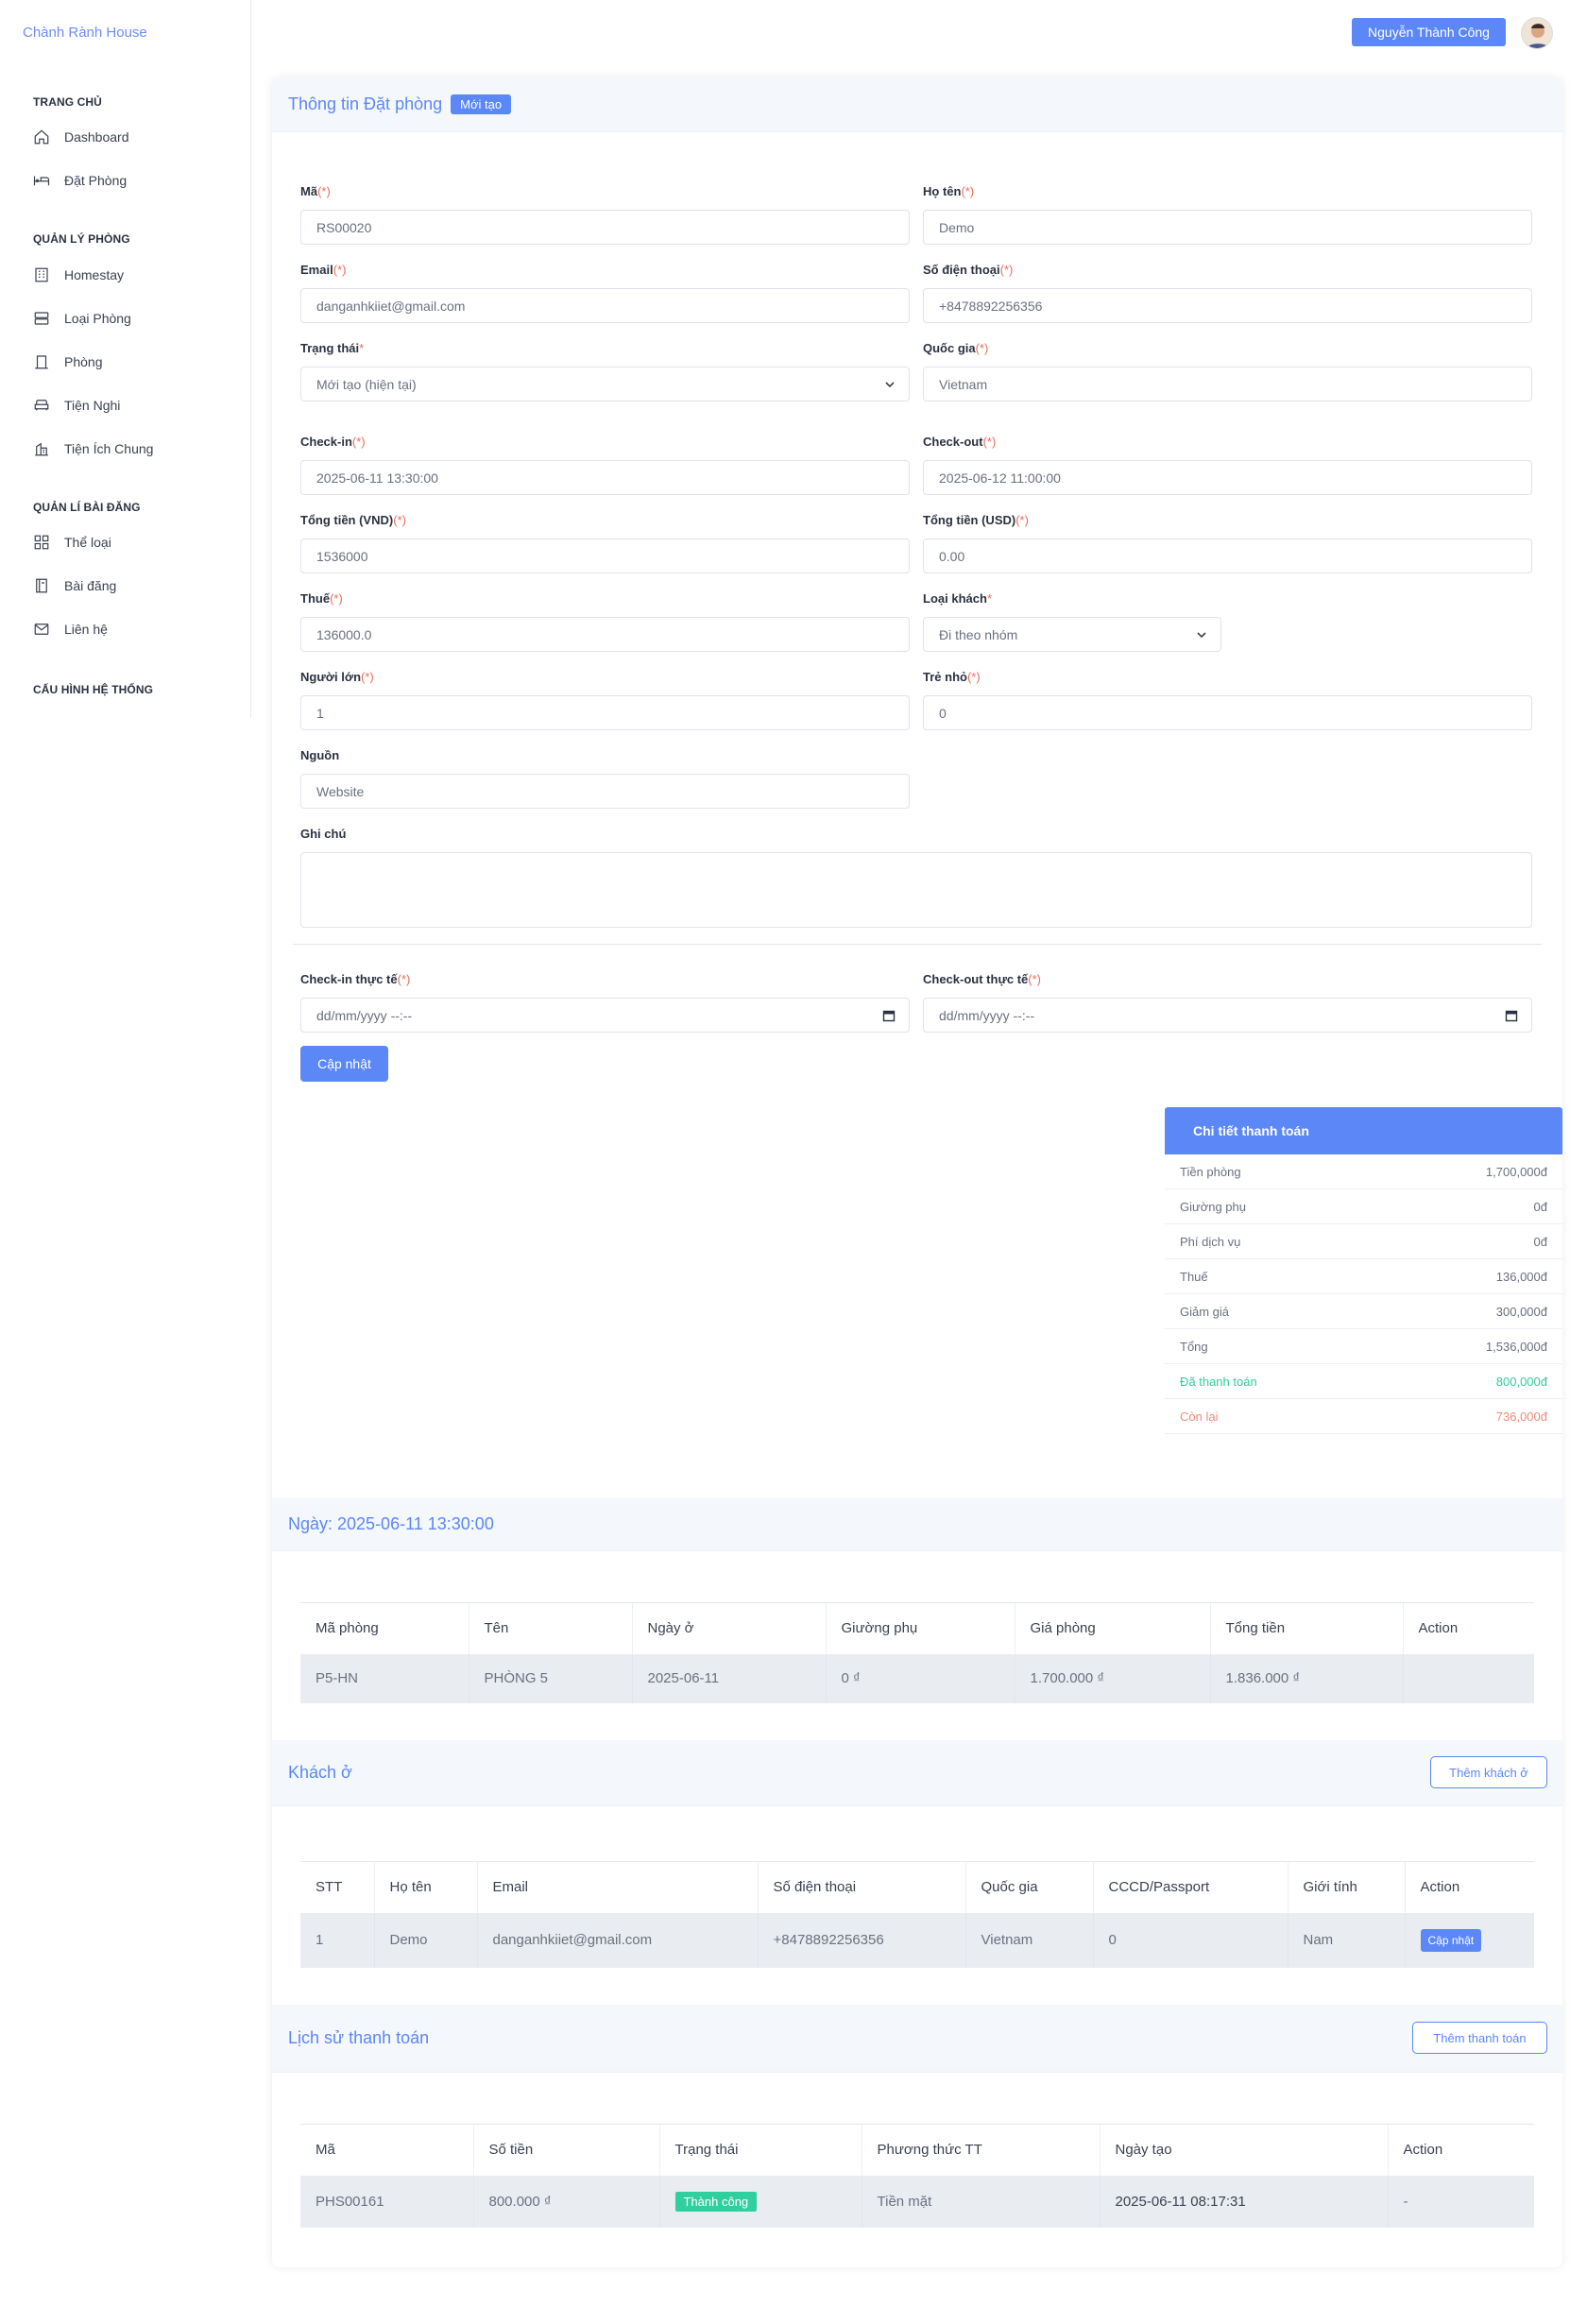 The width and height of the screenshot is (1587, 2324). Describe the element at coordinates (1363, 1206) in the screenshot. I see `payment-row-extra-bed: Giường phụ 0đ` at that location.